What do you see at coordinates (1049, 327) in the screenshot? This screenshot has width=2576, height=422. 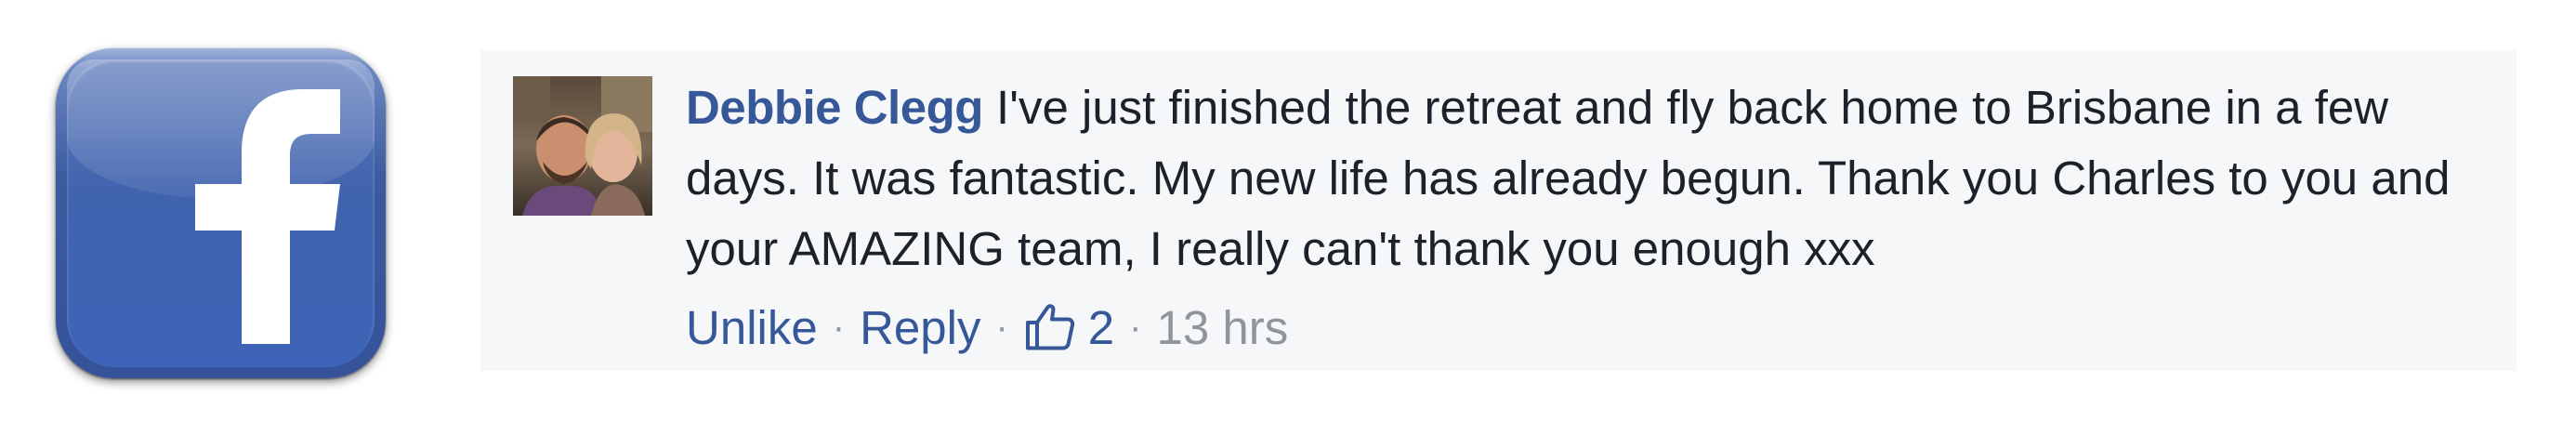 I see `thumbs-up-icon` at bounding box center [1049, 327].